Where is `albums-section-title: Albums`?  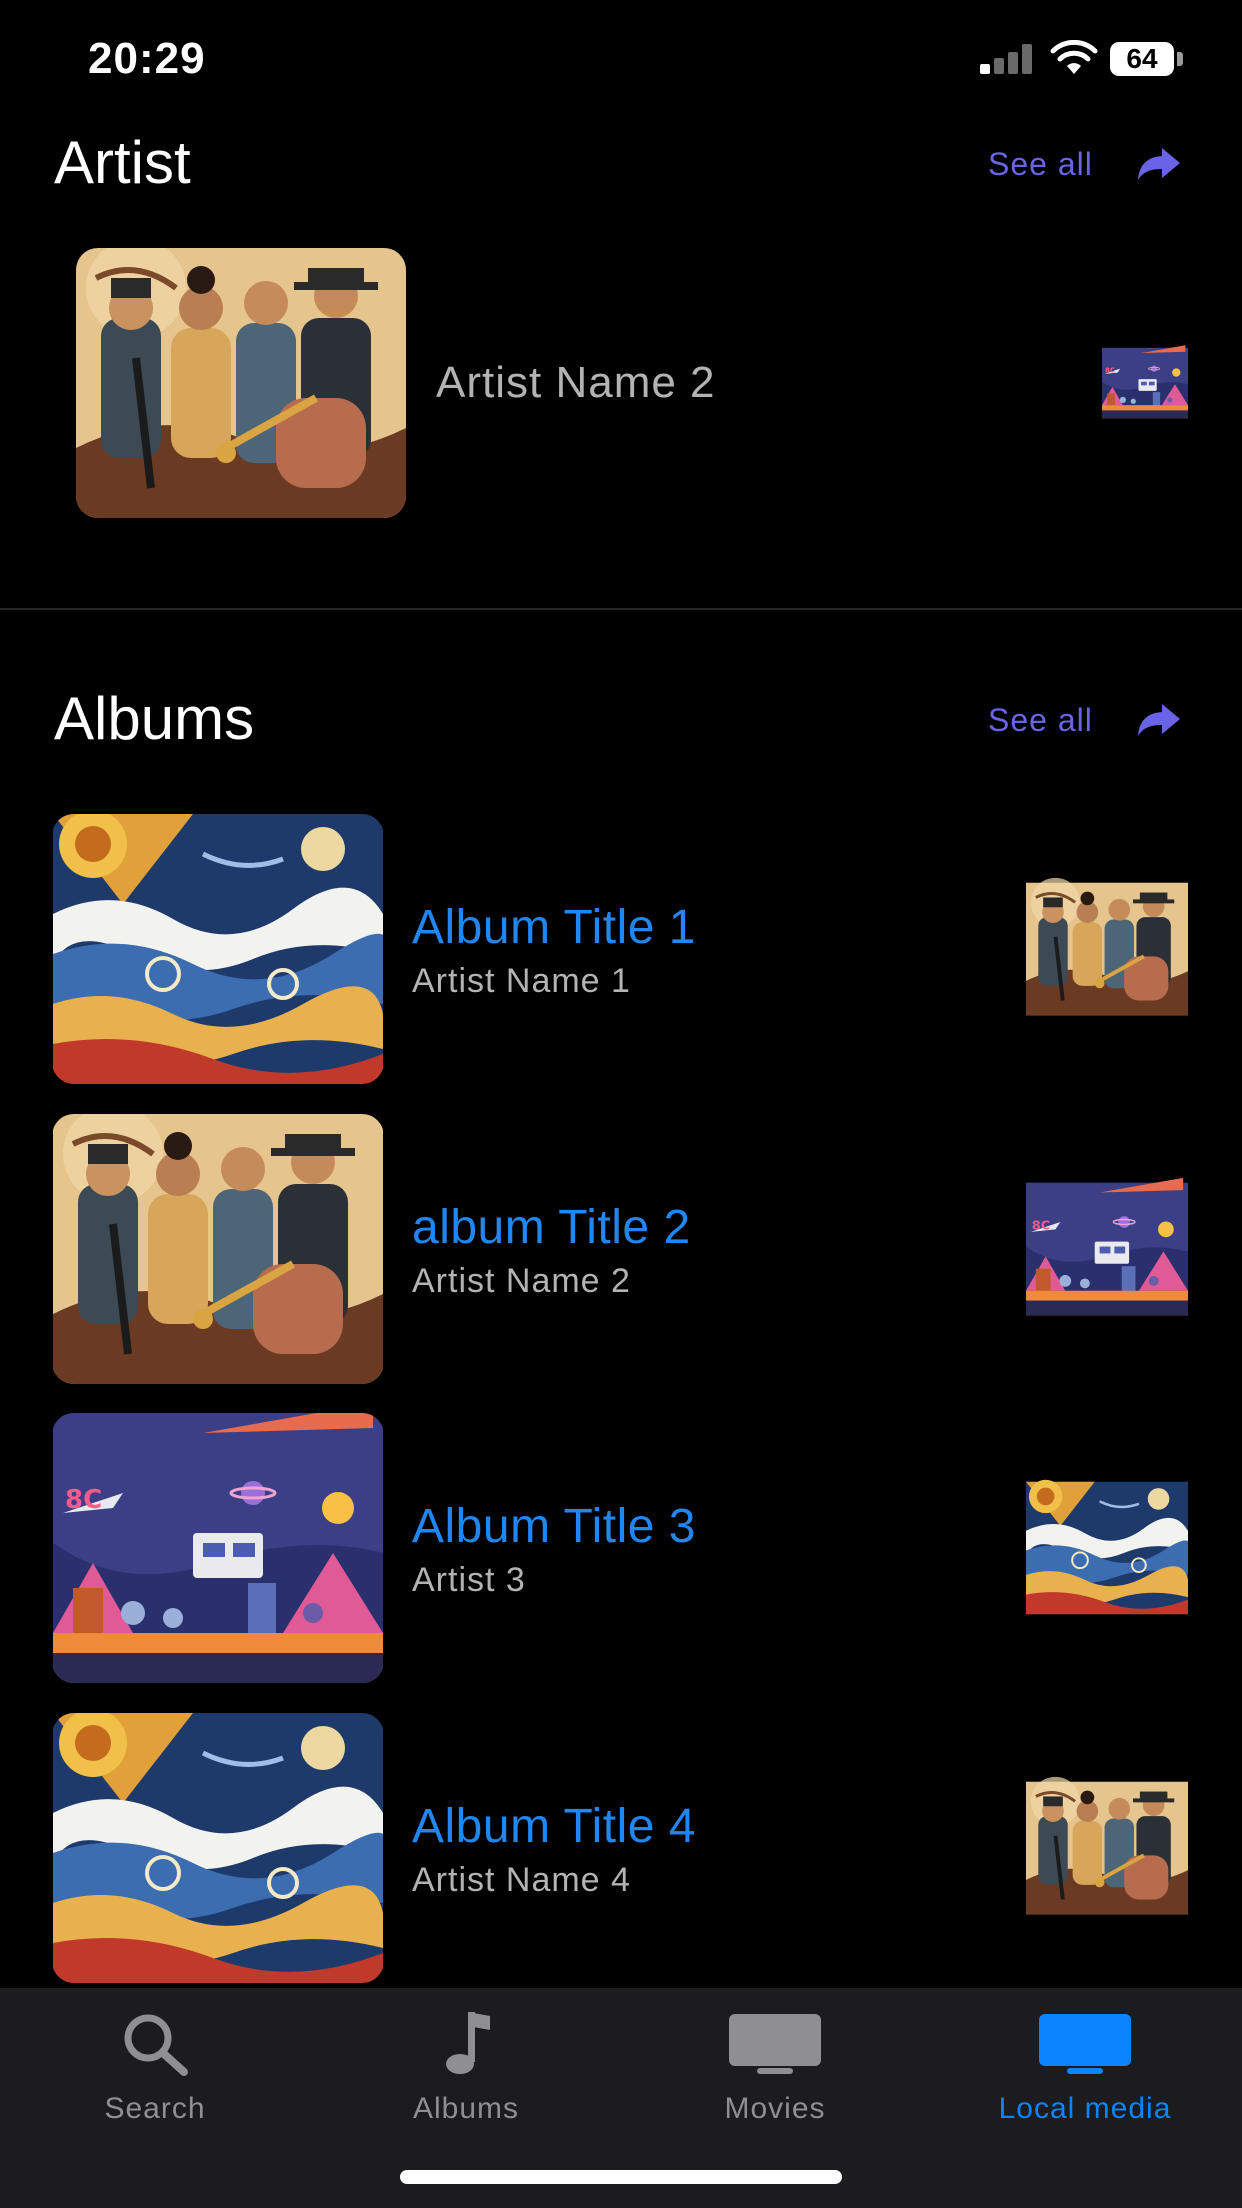
albums-section-title: Albums is located at coordinates (154, 718).